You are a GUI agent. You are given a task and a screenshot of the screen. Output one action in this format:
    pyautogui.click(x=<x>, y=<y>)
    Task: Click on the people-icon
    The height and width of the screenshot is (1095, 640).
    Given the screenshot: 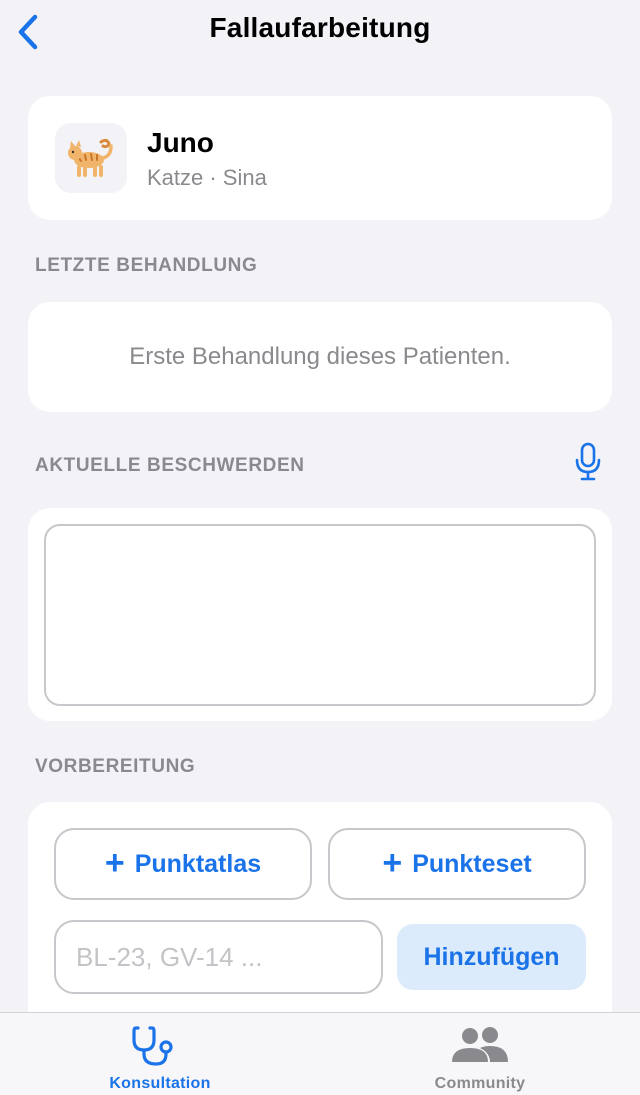 What is the action you would take?
    pyautogui.click(x=480, y=1044)
    